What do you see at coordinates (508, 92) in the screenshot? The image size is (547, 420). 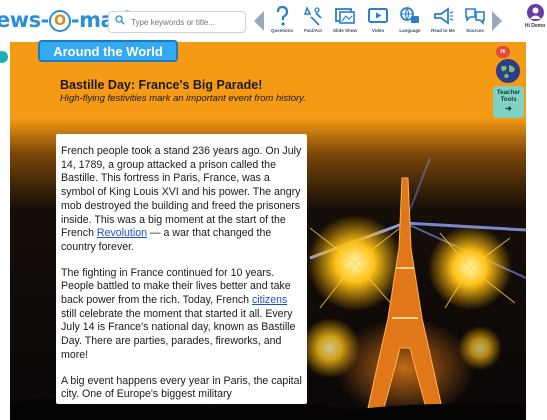 I see `teacher-tools-line1: Teacher` at bounding box center [508, 92].